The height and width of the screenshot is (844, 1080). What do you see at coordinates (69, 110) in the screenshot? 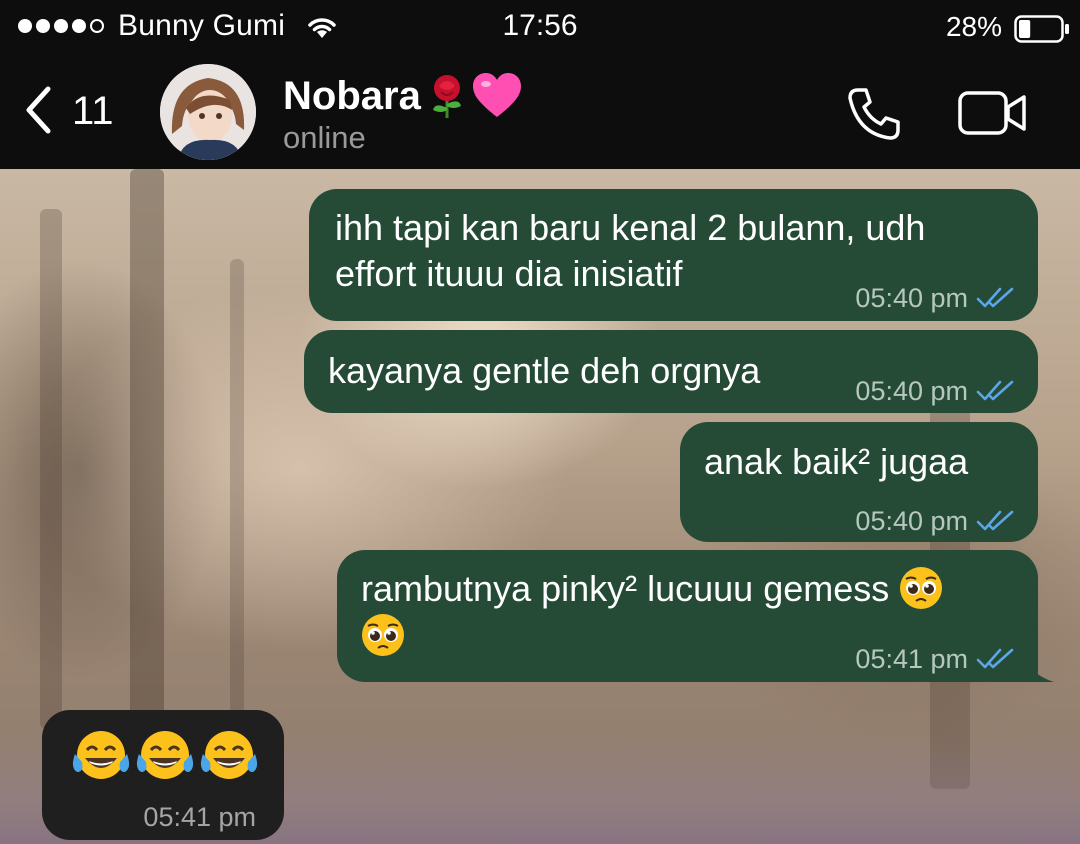
I see `back-button: 11` at bounding box center [69, 110].